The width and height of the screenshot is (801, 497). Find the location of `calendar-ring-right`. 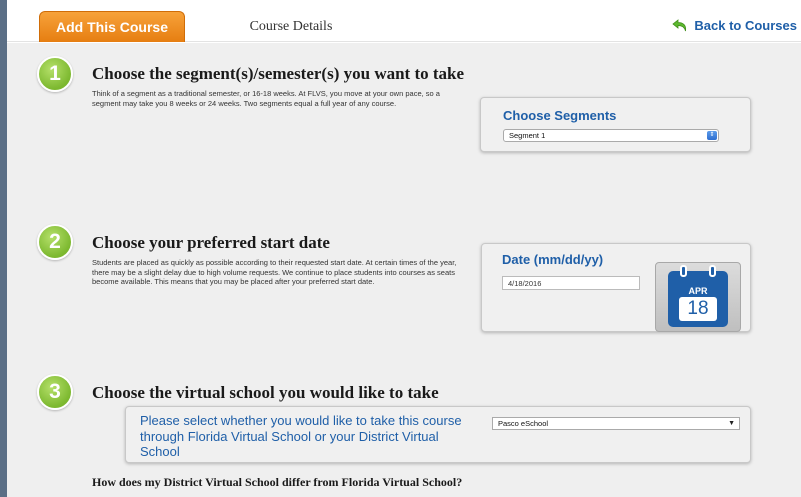

calendar-ring-right is located at coordinates (712, 271).